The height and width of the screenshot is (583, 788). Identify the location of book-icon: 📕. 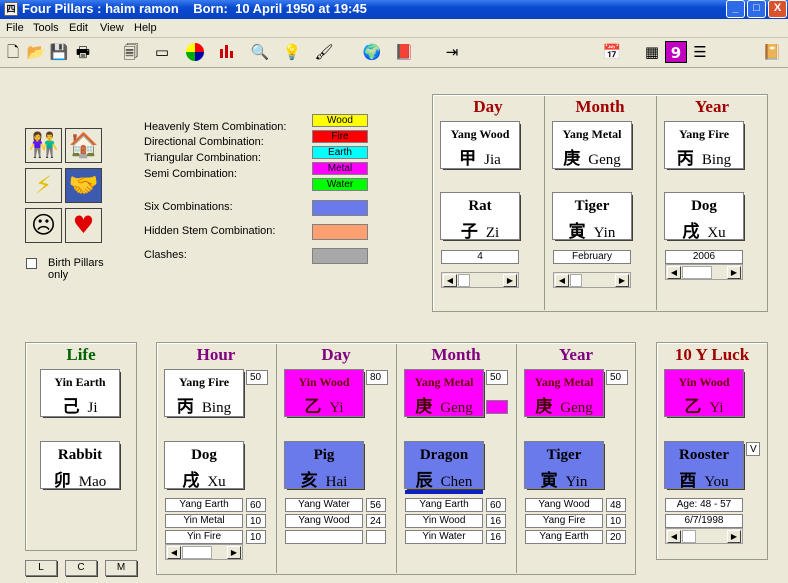
(404, 52).